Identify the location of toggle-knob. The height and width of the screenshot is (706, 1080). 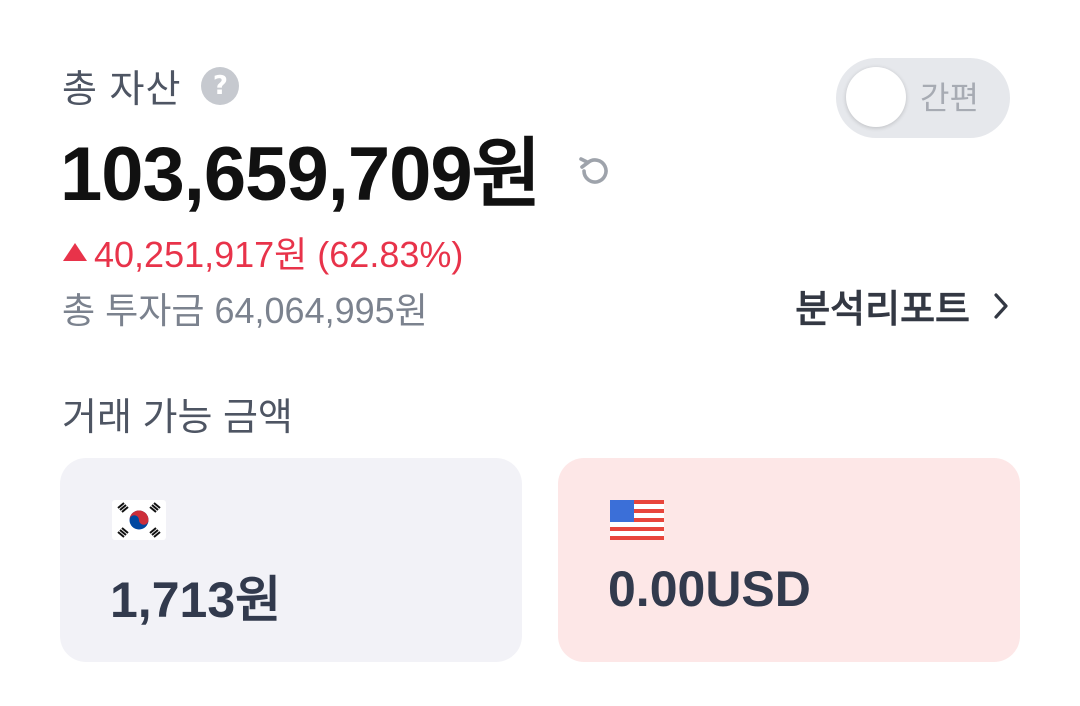
(876, 97).